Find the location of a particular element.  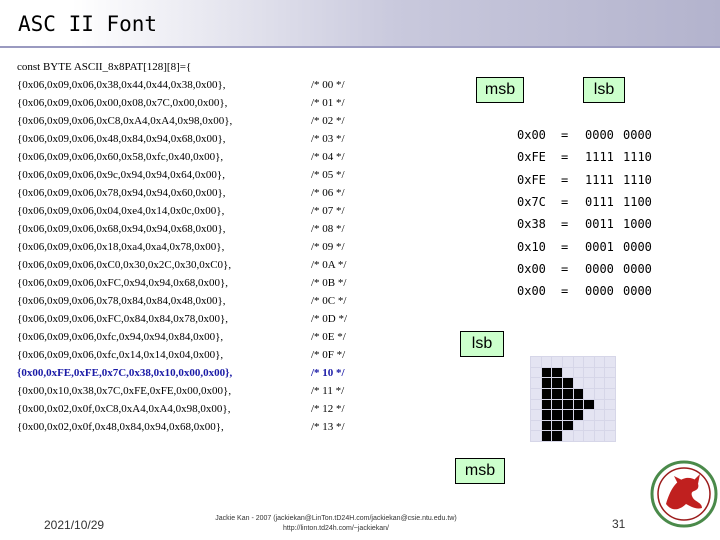

binary-high-nibble: 0011 is located at coordinates (599, 224).